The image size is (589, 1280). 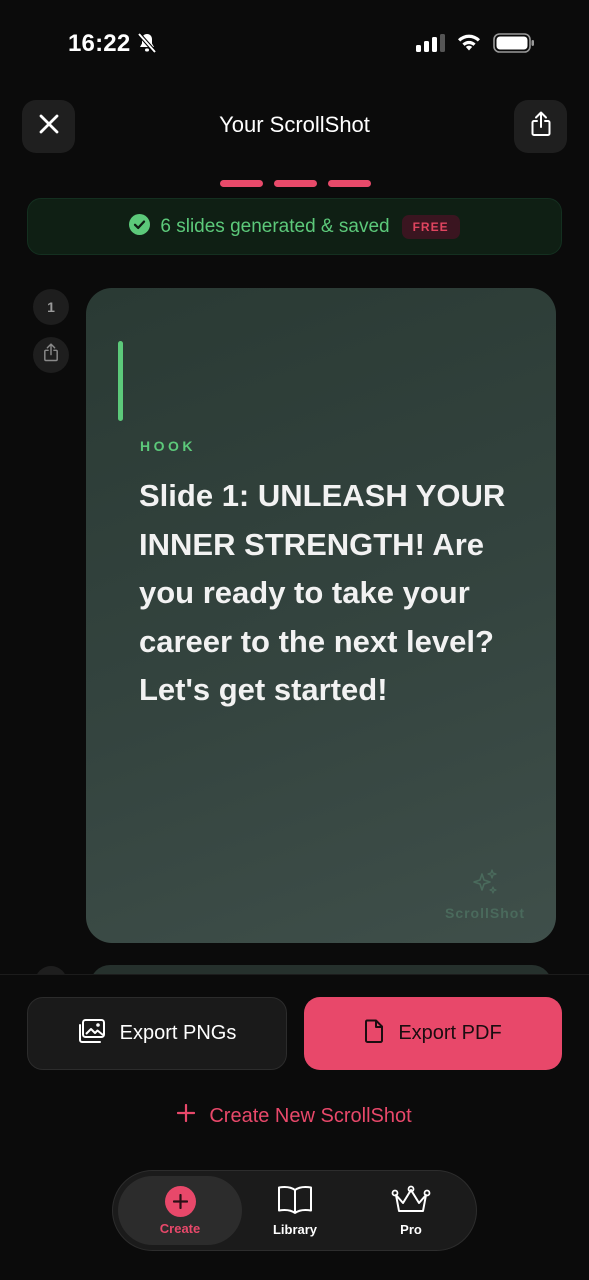 I want to click on battery-icon, so click(x=514, y=45).